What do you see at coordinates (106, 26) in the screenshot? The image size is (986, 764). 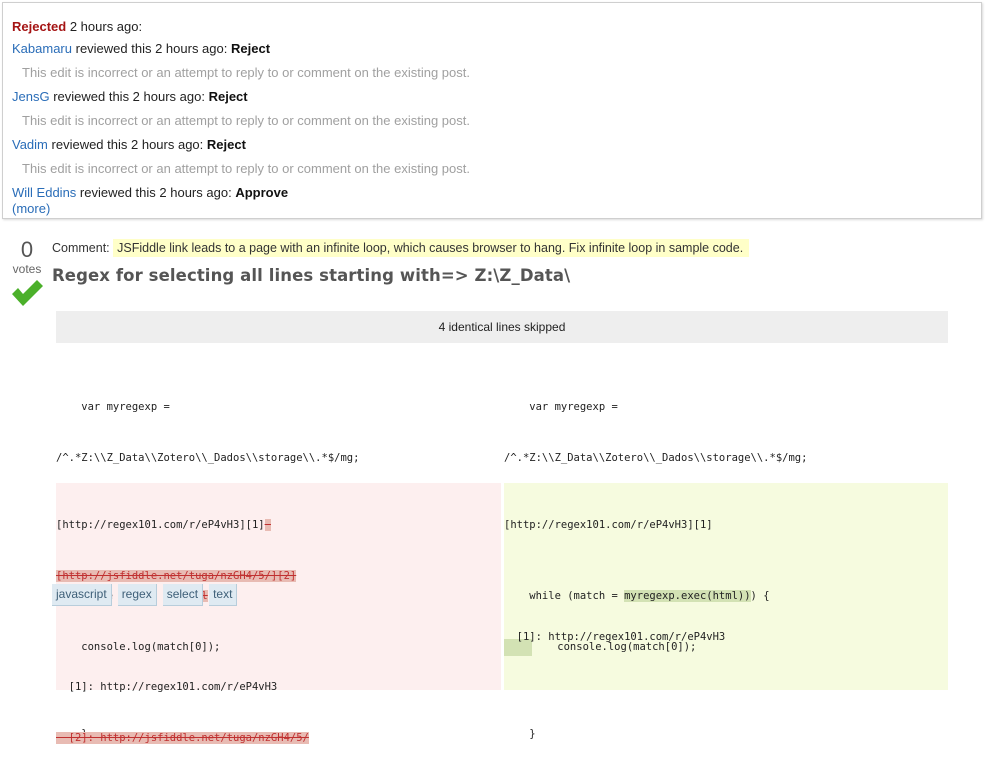 I see `status-time: 2 hours ago:` at bounding box center [106, 26].